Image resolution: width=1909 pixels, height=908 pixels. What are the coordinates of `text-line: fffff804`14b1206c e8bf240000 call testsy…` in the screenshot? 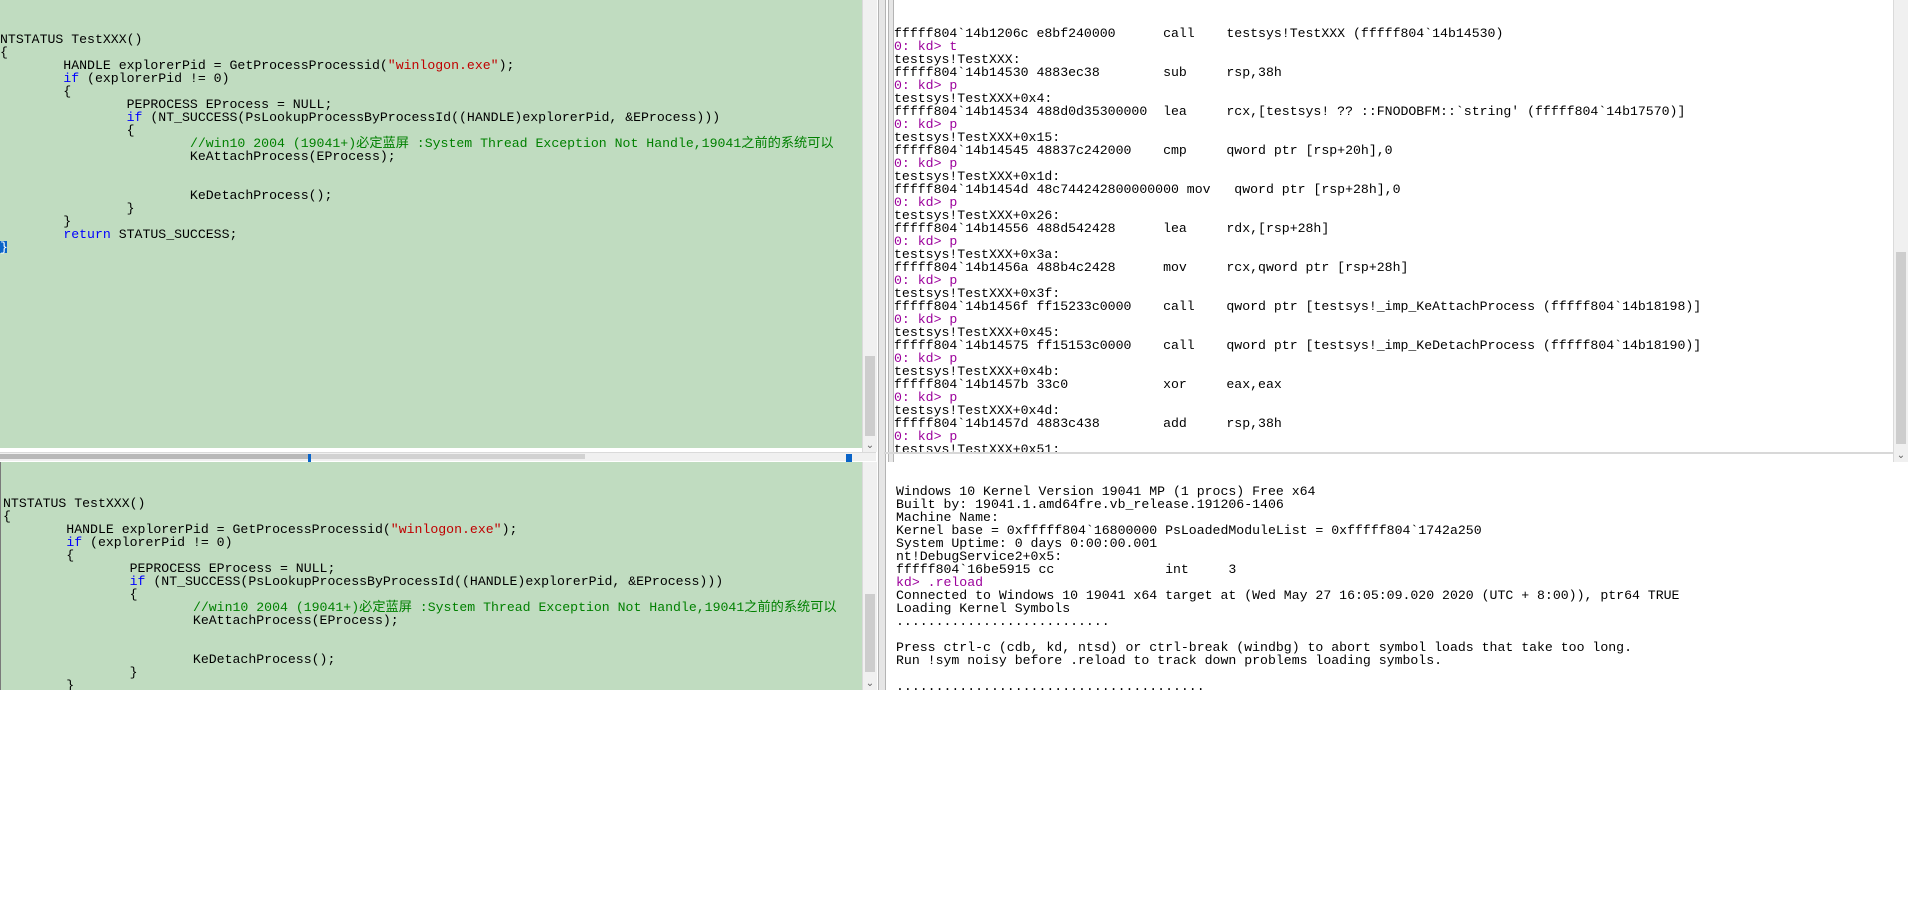 It's located at (1393, 33).